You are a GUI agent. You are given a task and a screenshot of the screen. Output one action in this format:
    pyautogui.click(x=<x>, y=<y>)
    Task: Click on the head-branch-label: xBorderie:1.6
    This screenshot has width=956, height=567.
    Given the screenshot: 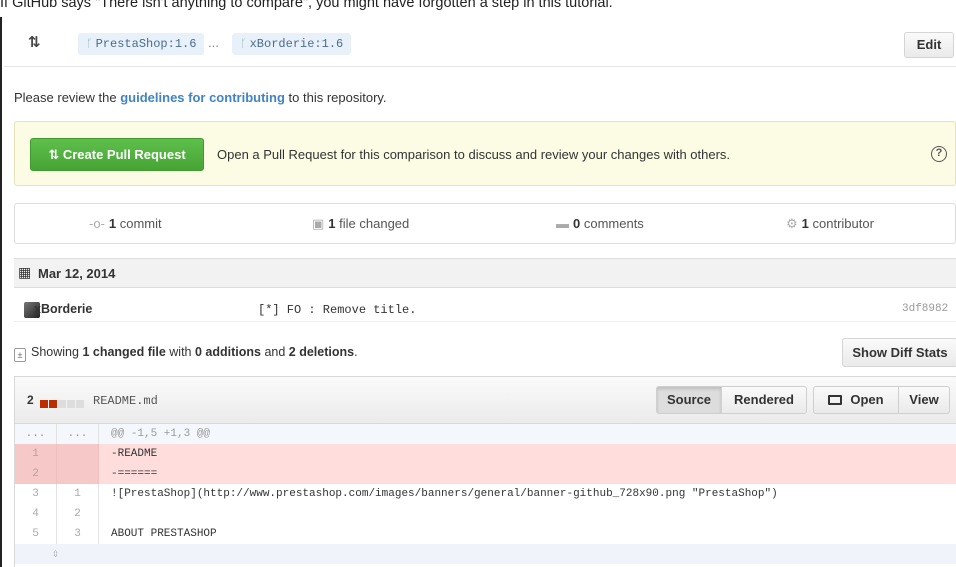 What is the action you would take?
    pyautogui.click(x=296, y=44)
    